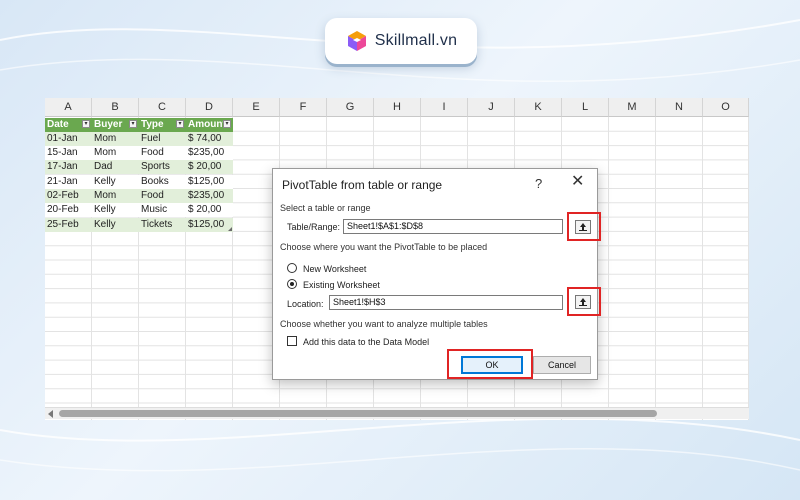  I want to click on table-cell: Music, so click(162, 210).